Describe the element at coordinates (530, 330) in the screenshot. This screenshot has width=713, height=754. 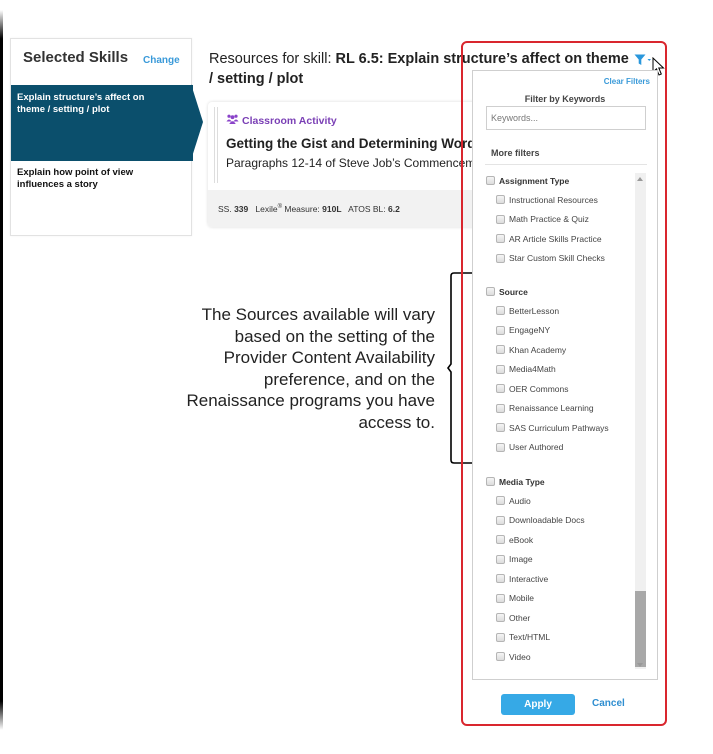
I see `filter-option-label: EngageNY` at that location.